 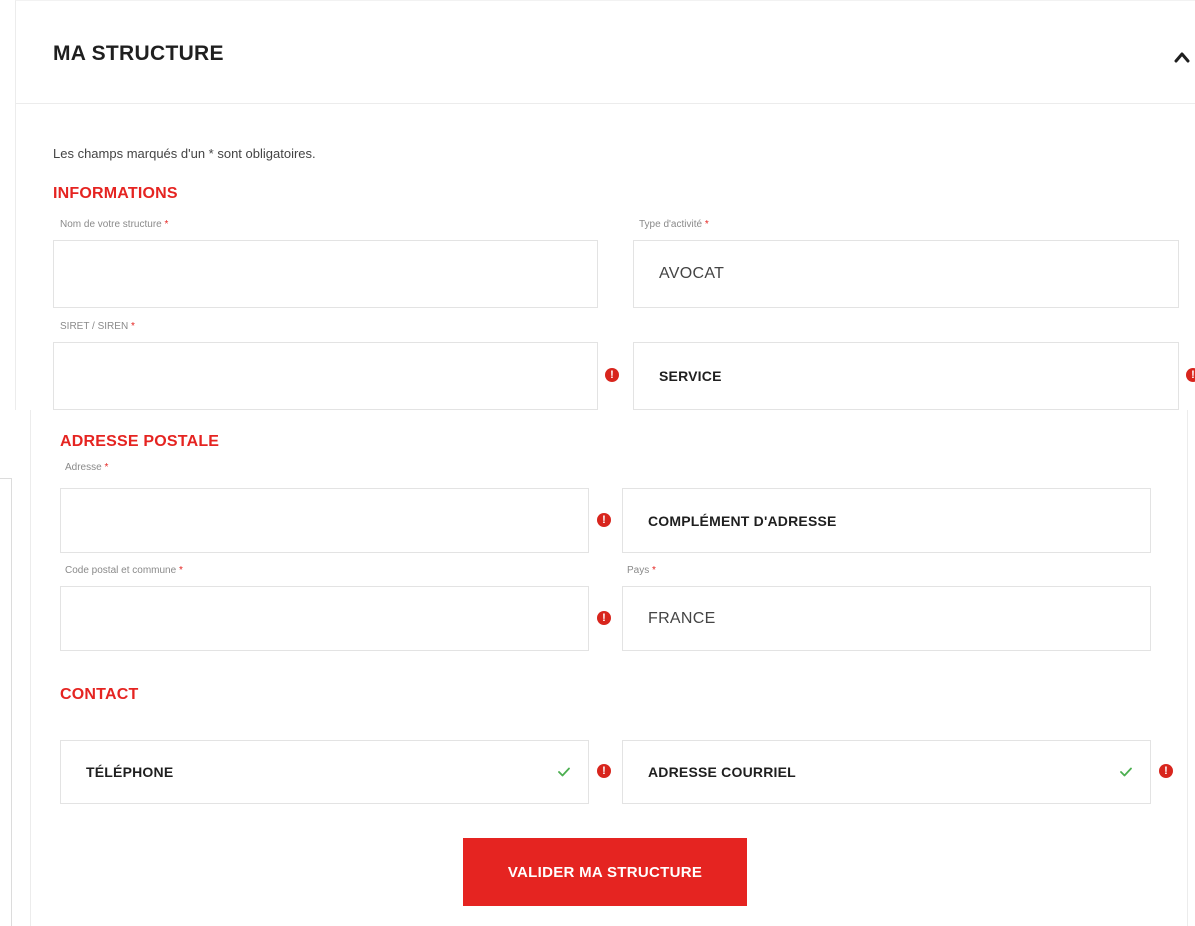 I want to click on address-complement-field: COMPLÉMENT D'ADRESSE, so click(x=886, y=520).